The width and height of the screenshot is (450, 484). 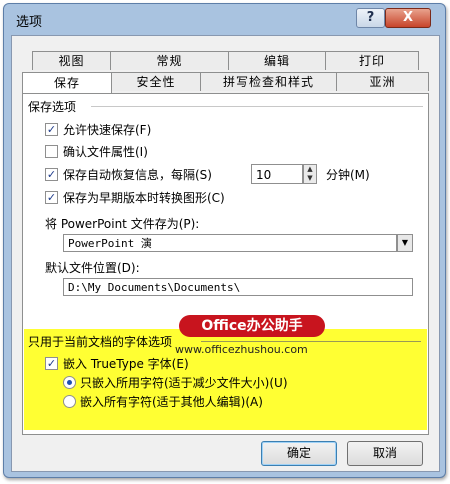 What do you see at coordinates (122, 224) in the screenshot?
I see `save-as-label: 将 PowerPoint 文件存为(P):` at bounding box center [122, 224].